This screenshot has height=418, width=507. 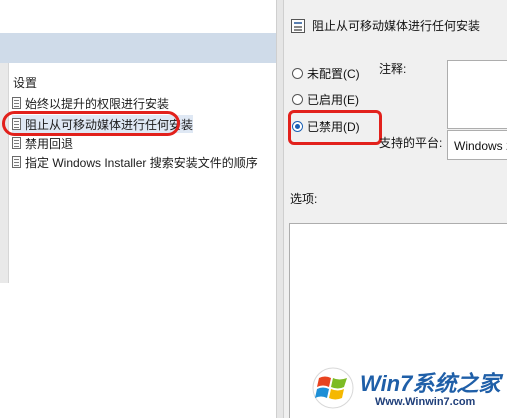 I want to click on comment-label: 注释:, so click(x=393, y=69).